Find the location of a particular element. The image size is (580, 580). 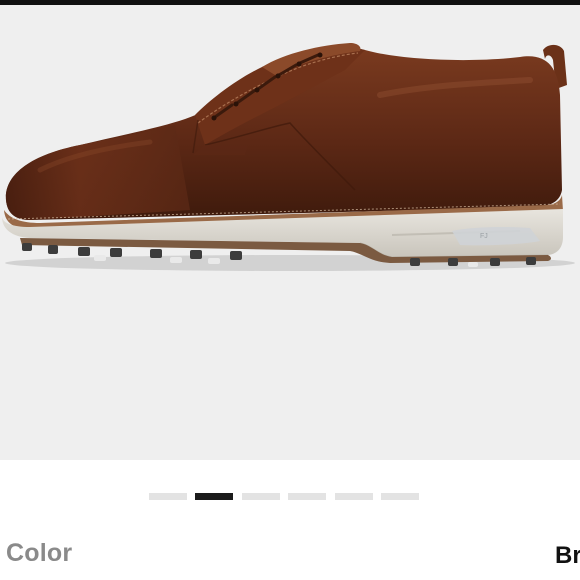

carousel-indicators is located at coordinates (290, 497).